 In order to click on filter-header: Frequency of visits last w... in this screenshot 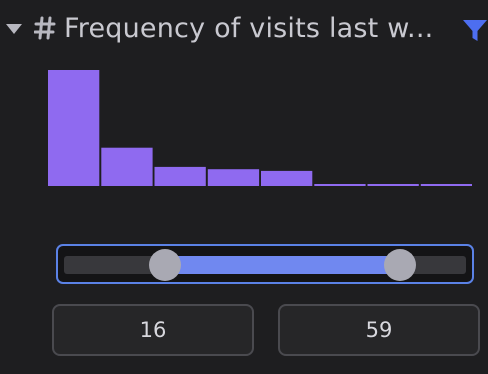, I will do `click(244, 30)`.